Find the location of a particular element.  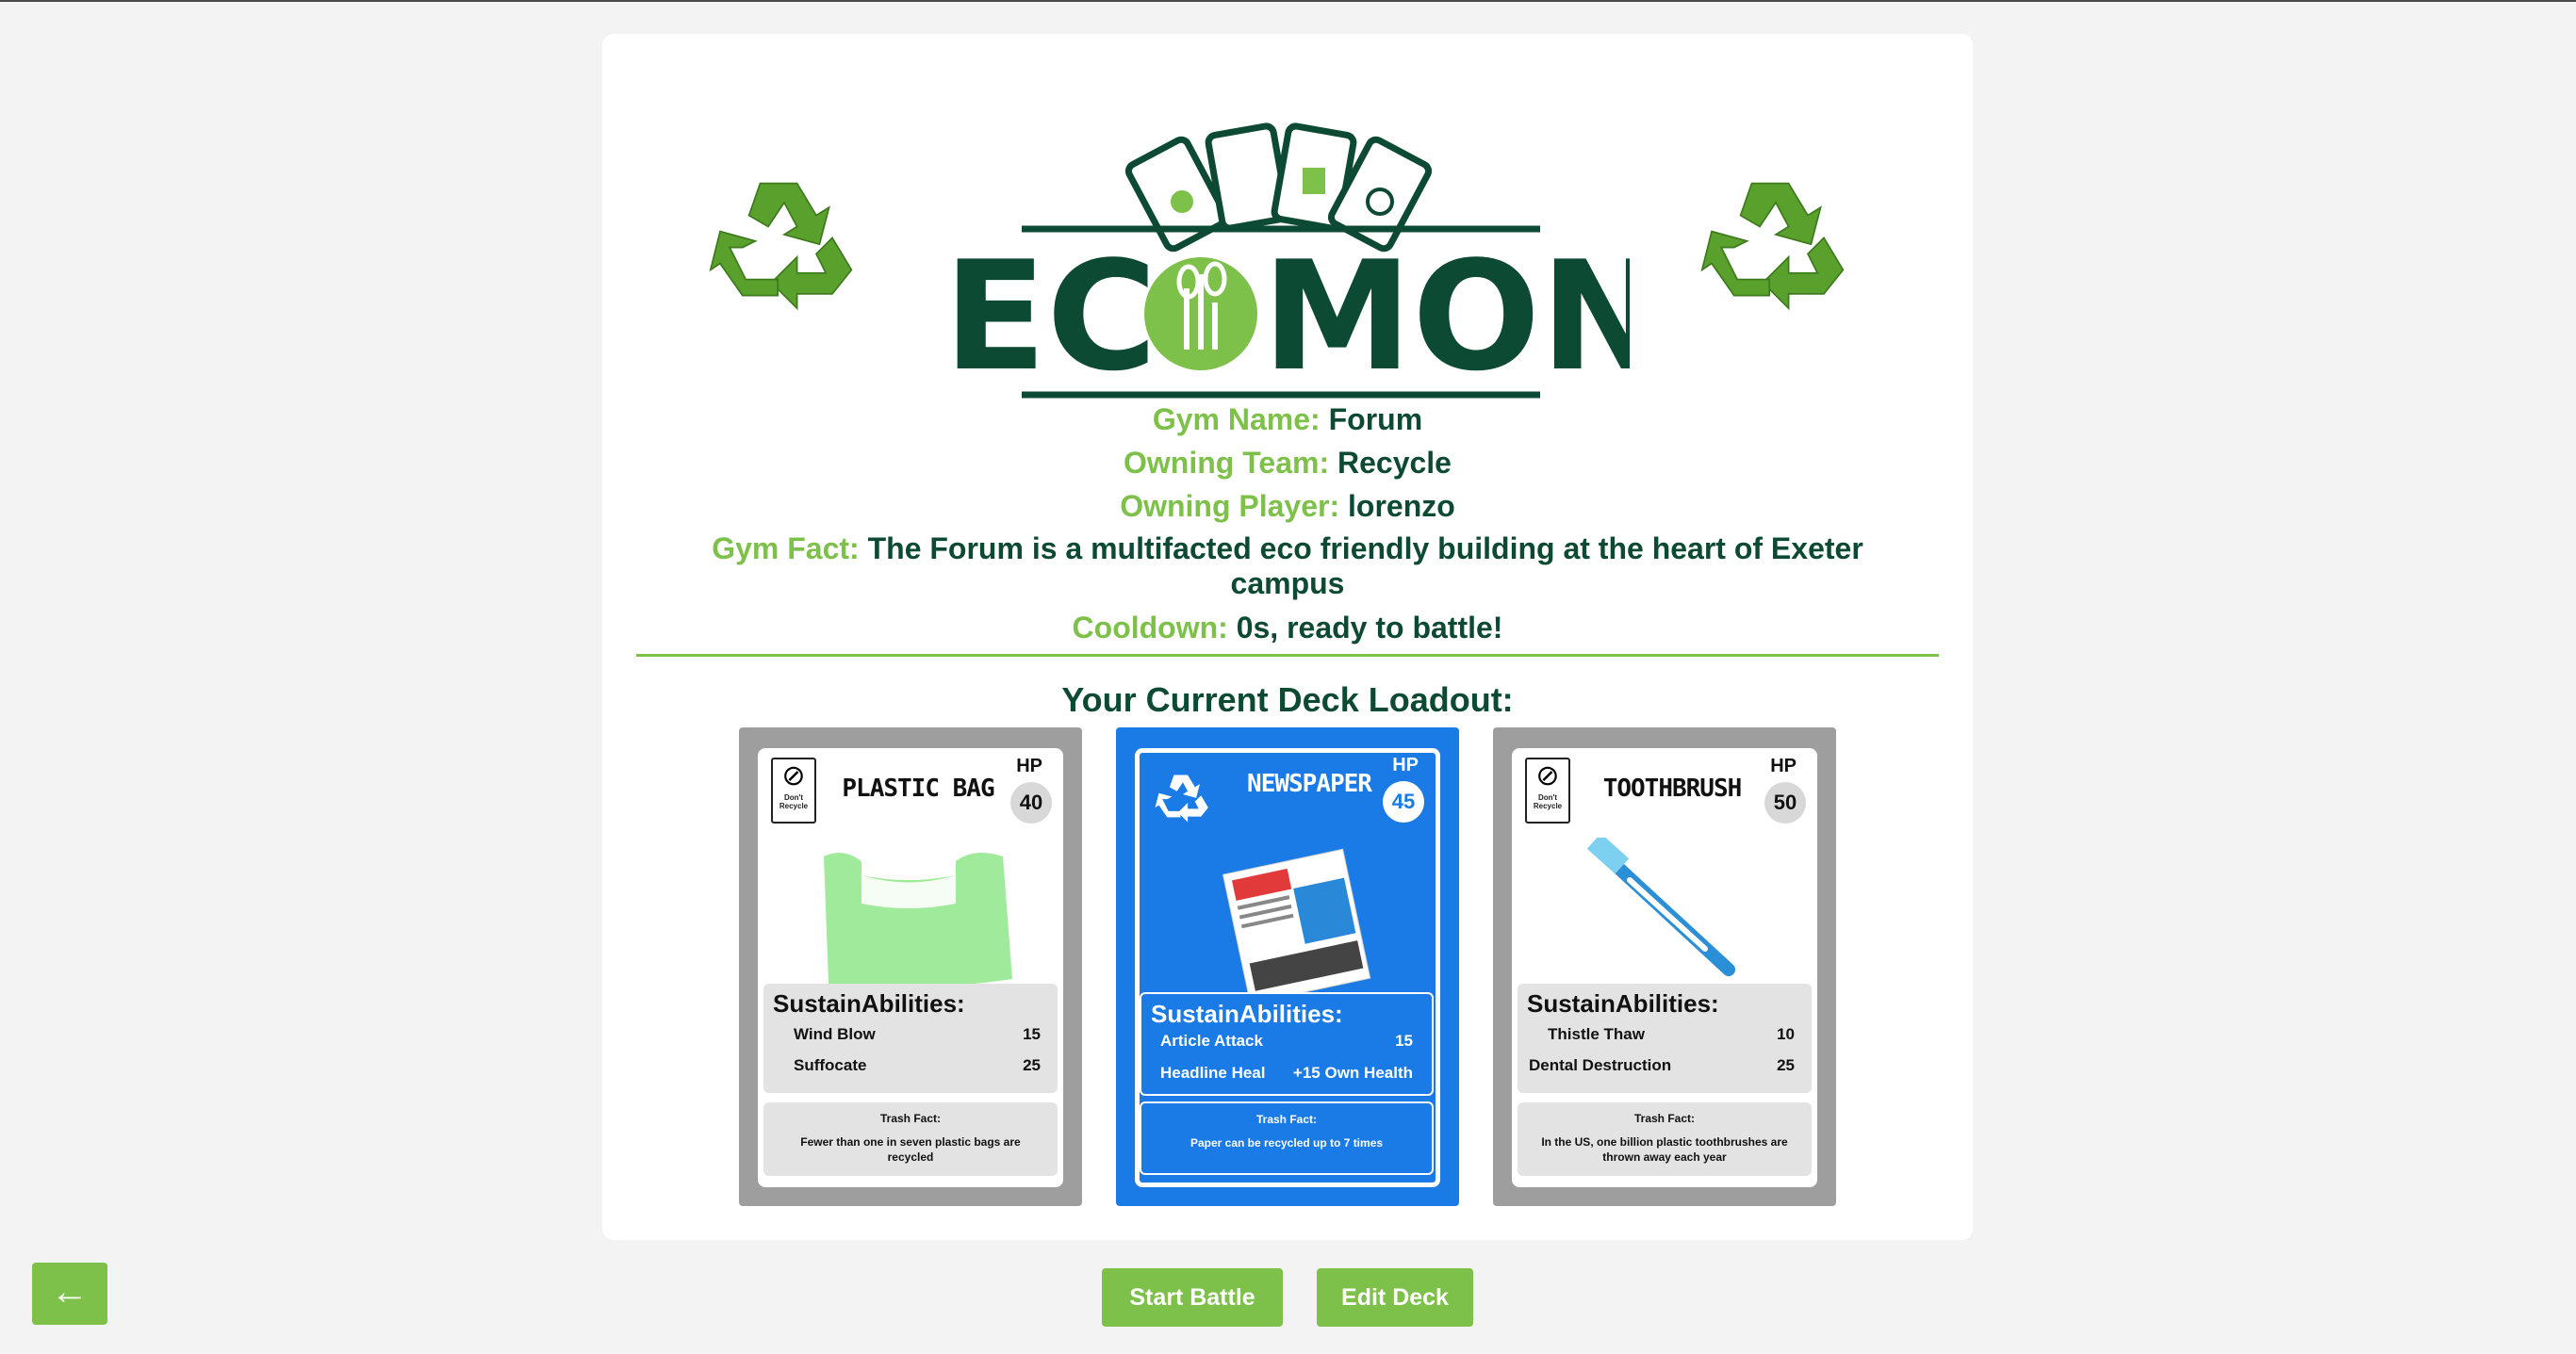

divider is located at coordinates (1287, 655).